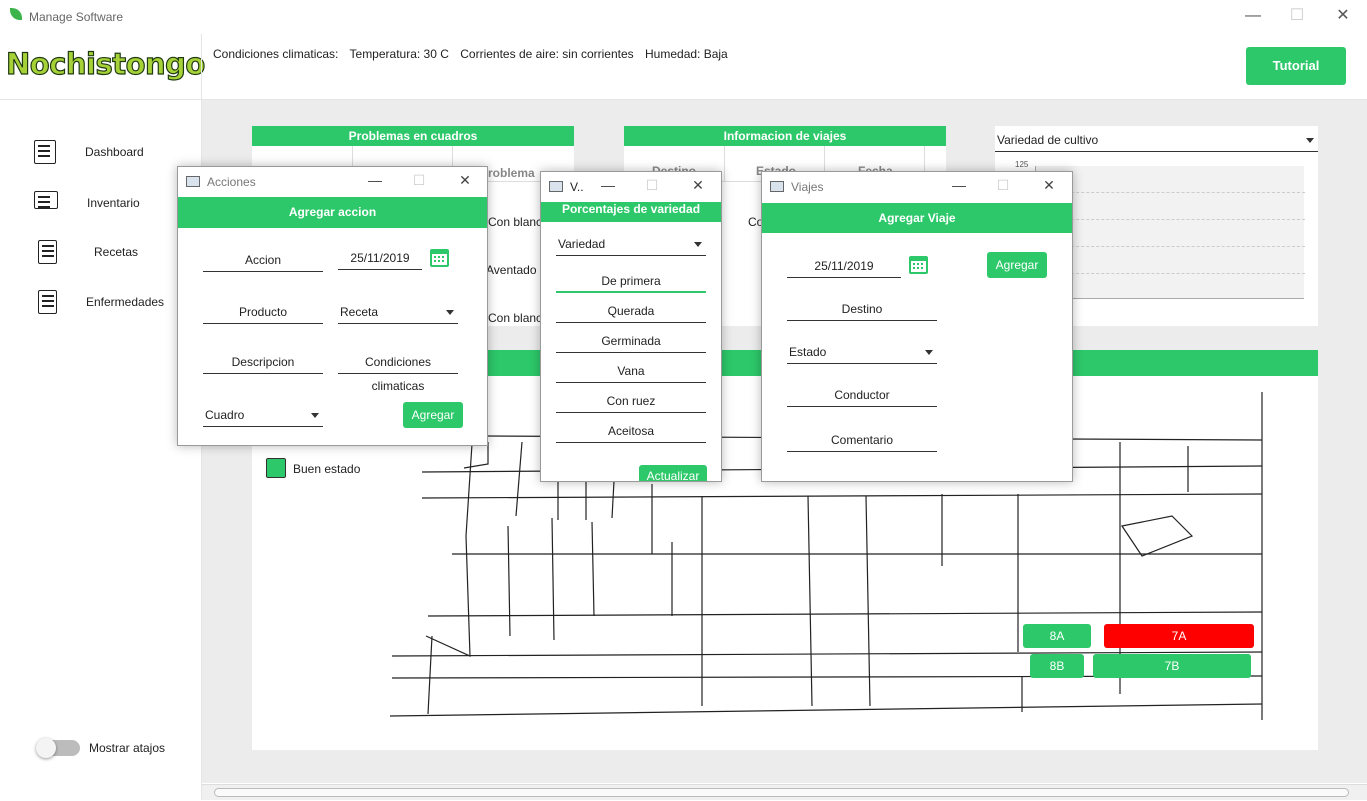  I want to click on trips-title: Informacion de viajes, so click(785, 136).